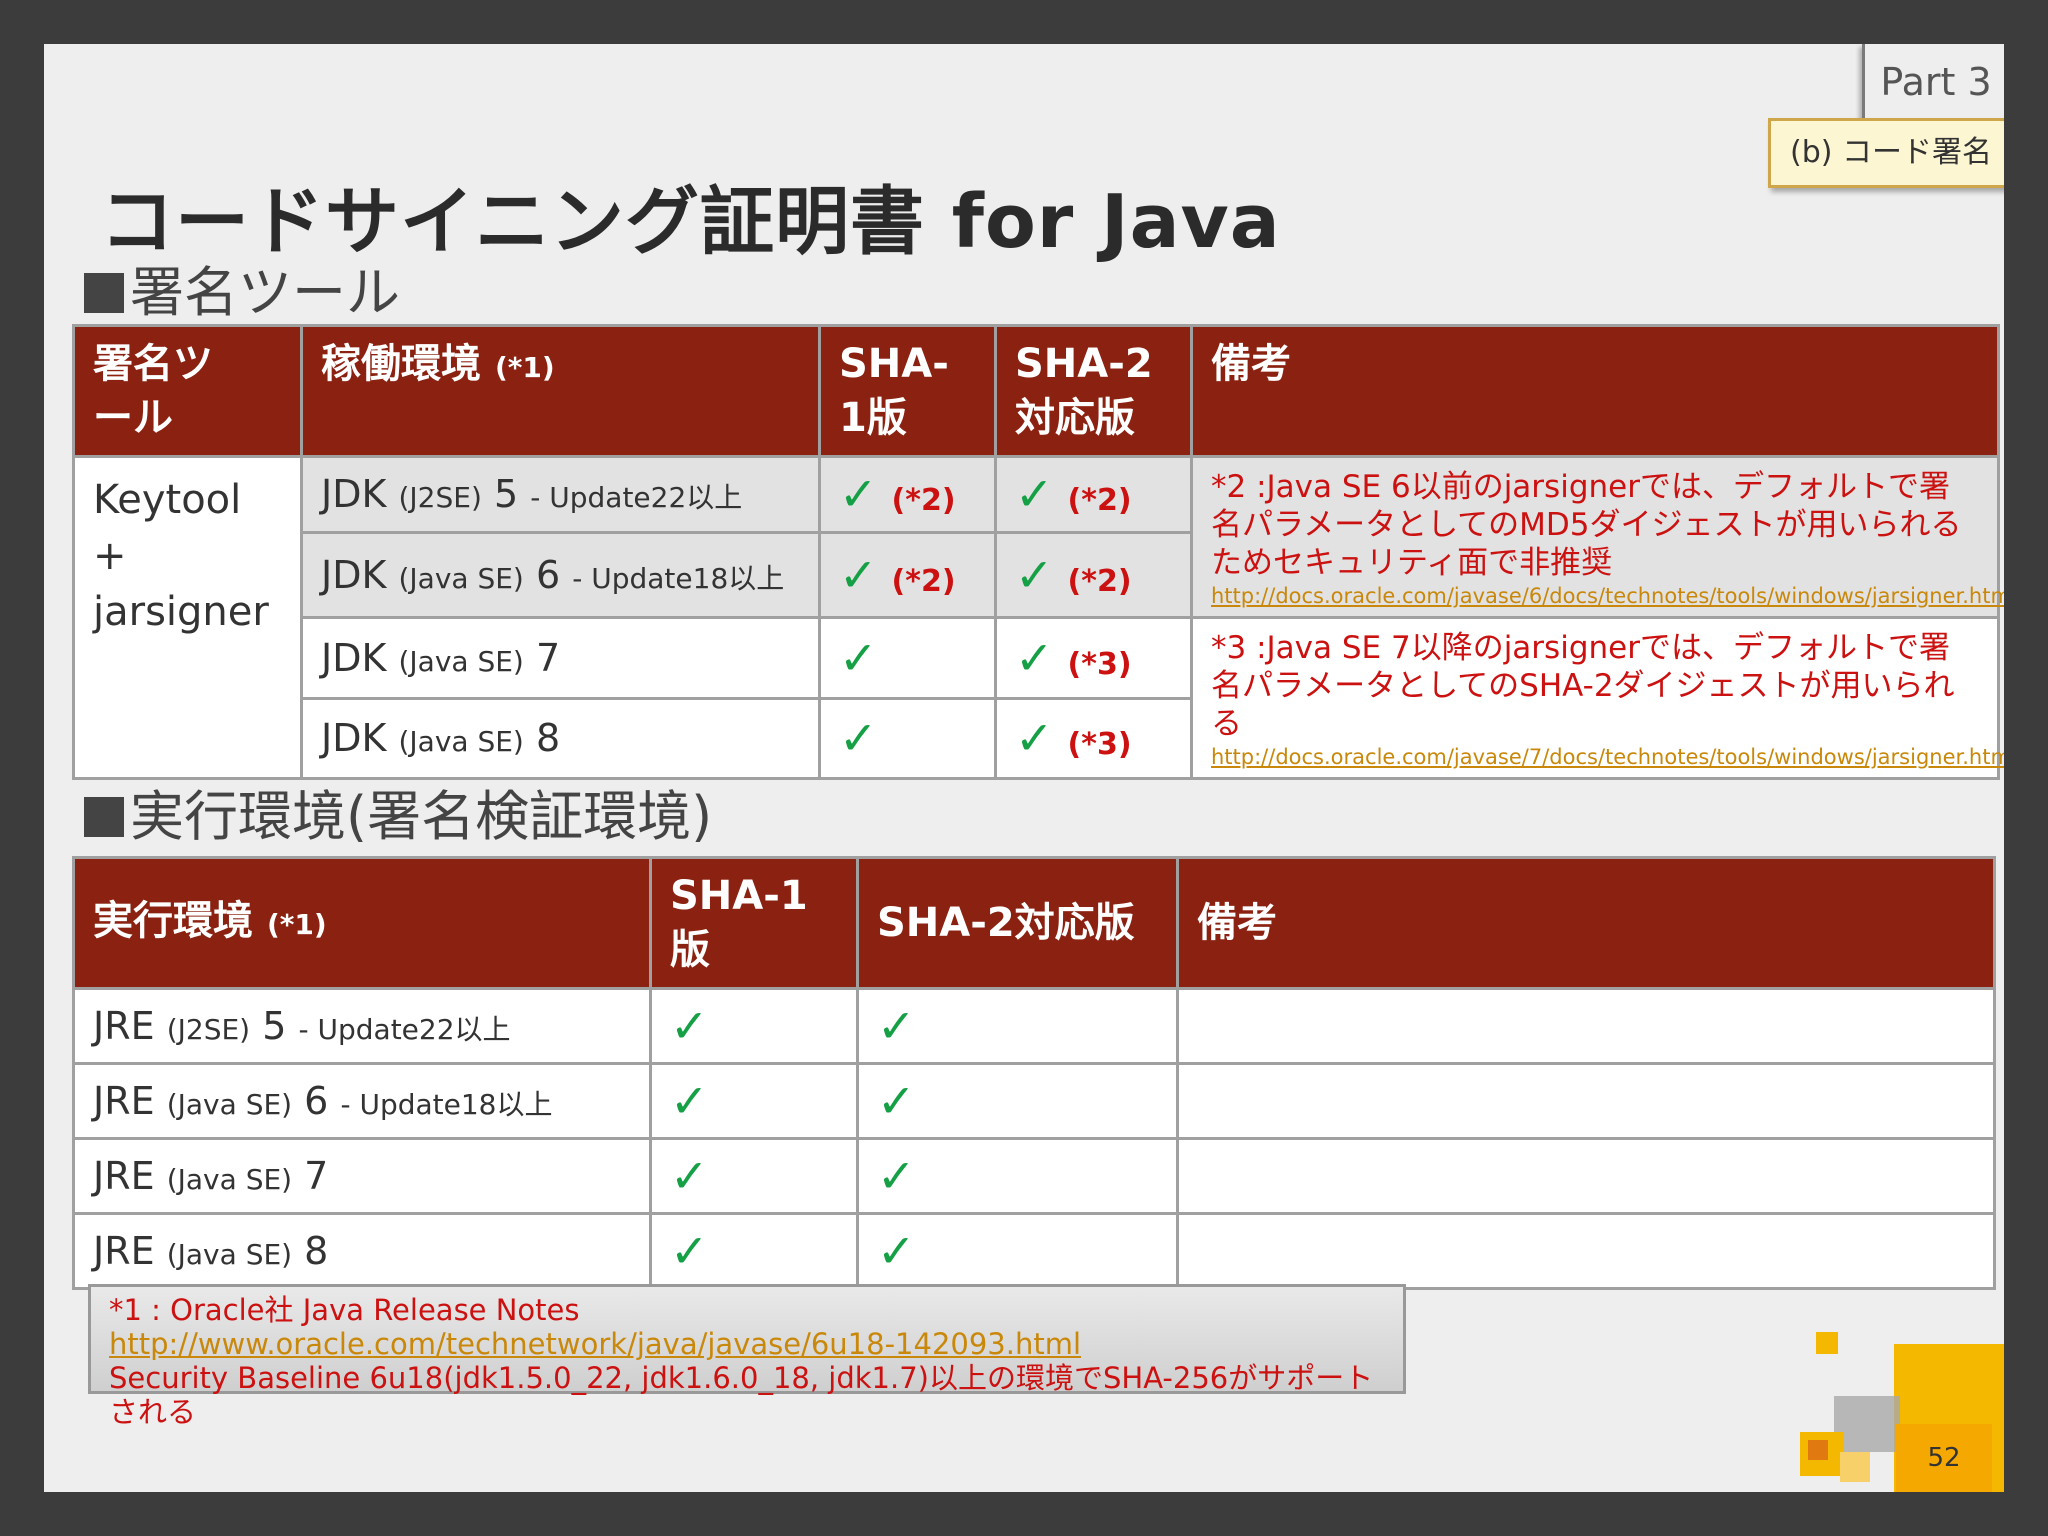  I want to click on table-header-row: 実行環境 (*1) SHA-1版 SHA-2対応版 備考, so click(1034, 923).